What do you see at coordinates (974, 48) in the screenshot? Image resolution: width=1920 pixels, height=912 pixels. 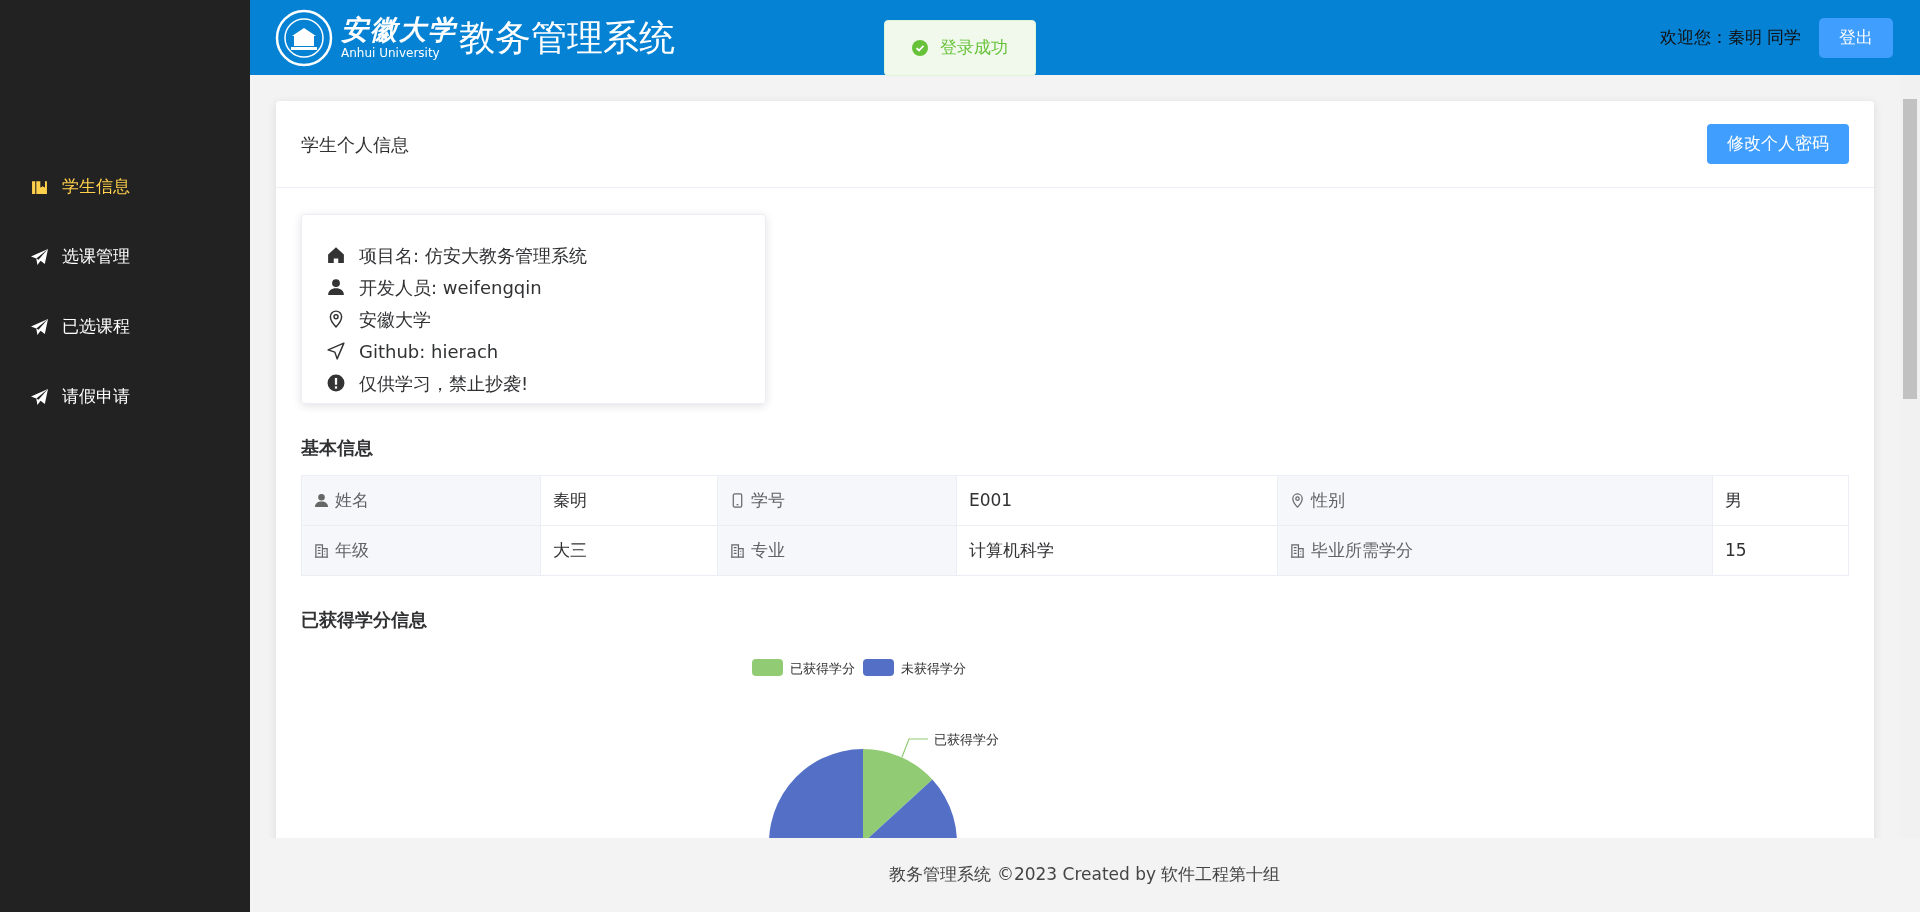 I see `toast-message: 登录成功` at bounding box center [974, 48].